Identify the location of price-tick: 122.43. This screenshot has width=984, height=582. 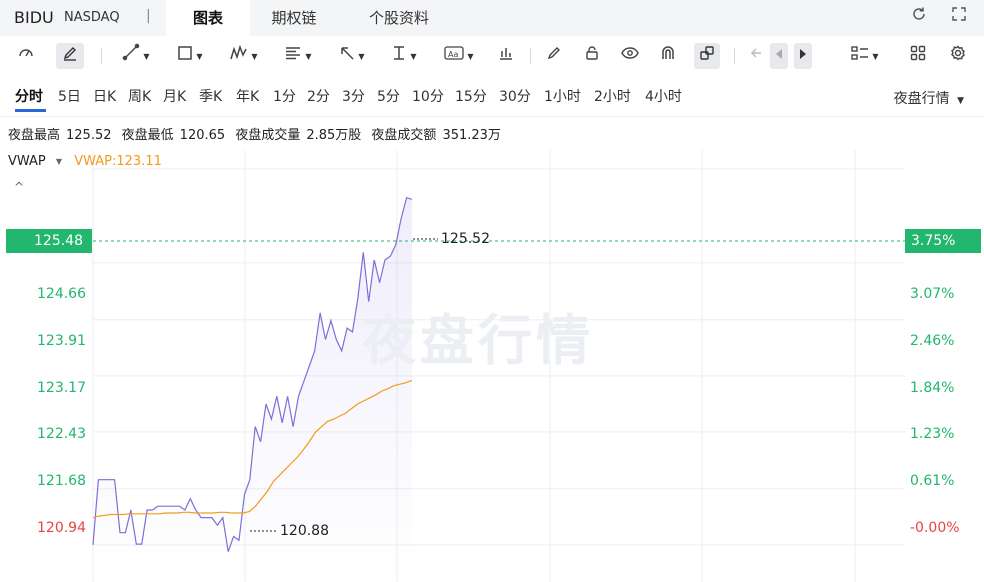
(61, 434).